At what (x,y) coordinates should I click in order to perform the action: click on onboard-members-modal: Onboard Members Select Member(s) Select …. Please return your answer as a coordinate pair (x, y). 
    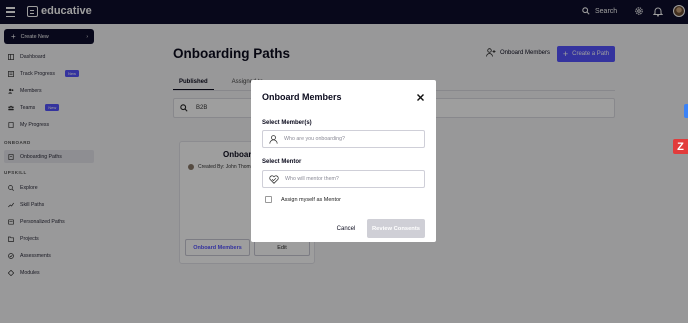
    Looking at the image, I should click on (343, 161).